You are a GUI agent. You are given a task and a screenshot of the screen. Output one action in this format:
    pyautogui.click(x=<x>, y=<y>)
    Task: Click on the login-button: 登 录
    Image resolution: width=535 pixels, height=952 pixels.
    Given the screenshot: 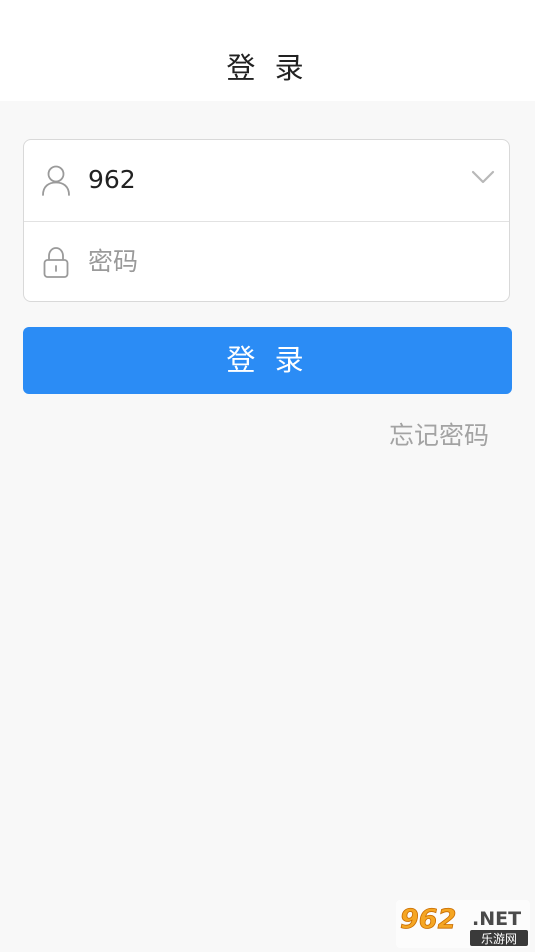 What is the action you would take?
    pyautogui.click(x=267, y=360)
    